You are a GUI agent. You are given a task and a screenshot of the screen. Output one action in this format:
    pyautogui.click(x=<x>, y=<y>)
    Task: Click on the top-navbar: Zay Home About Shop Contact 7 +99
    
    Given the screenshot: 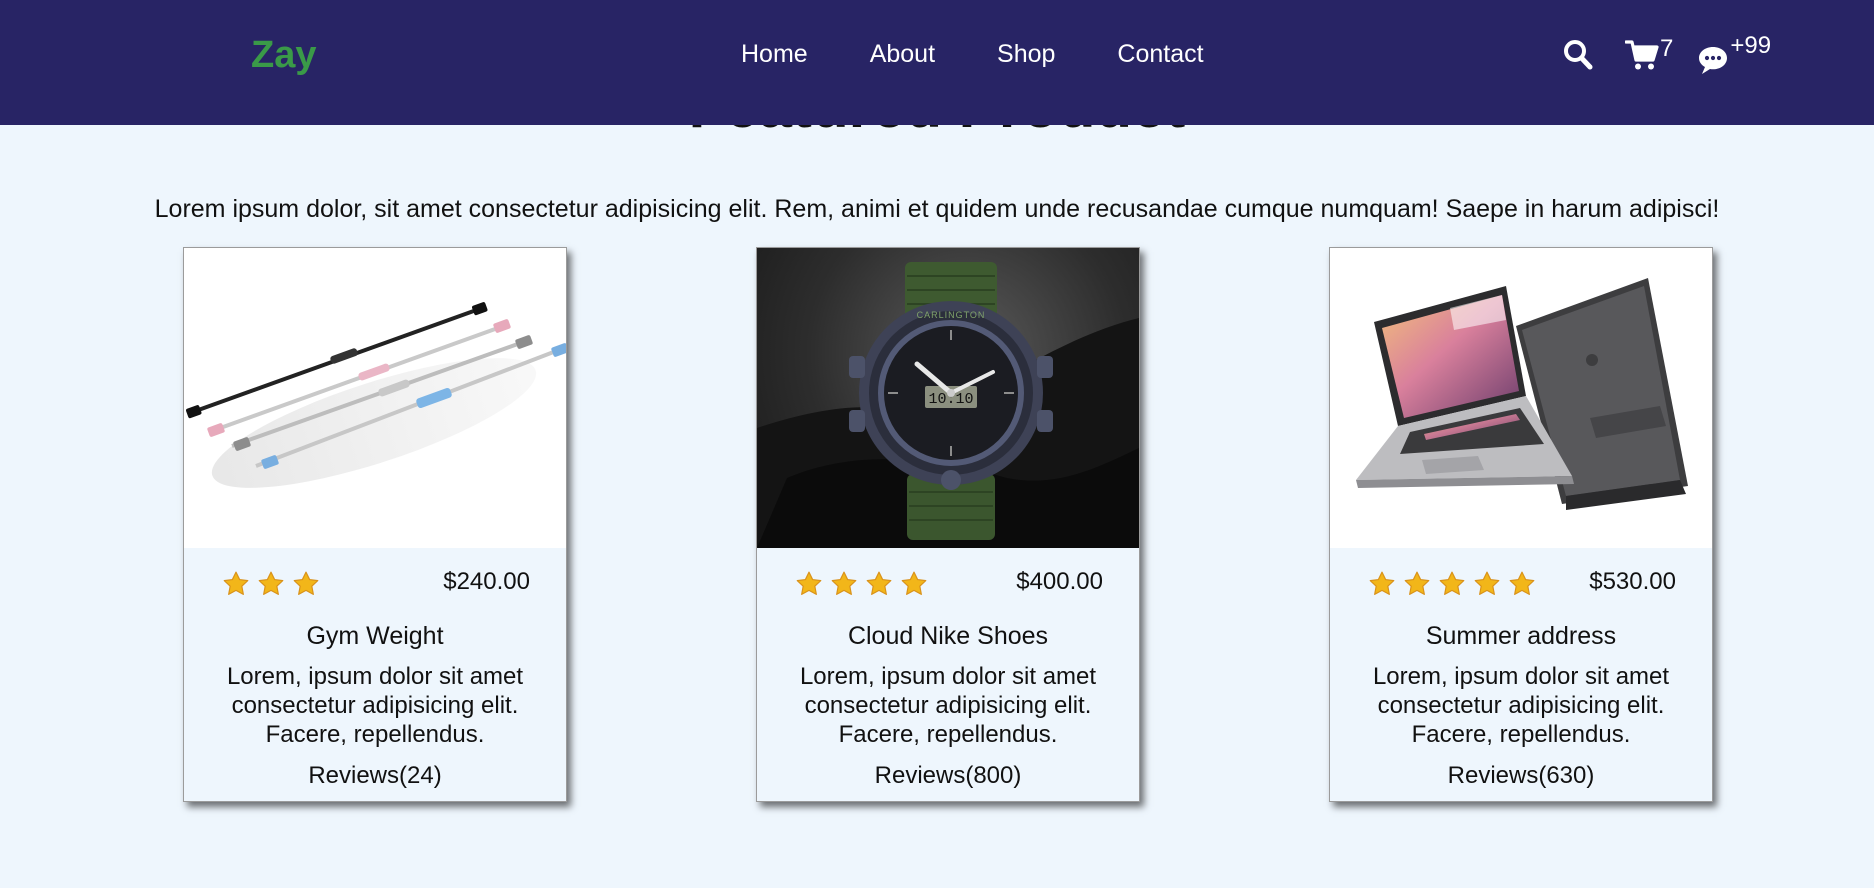 What is the action you would take?
    pyautogui.click(x=937, y=62)
    